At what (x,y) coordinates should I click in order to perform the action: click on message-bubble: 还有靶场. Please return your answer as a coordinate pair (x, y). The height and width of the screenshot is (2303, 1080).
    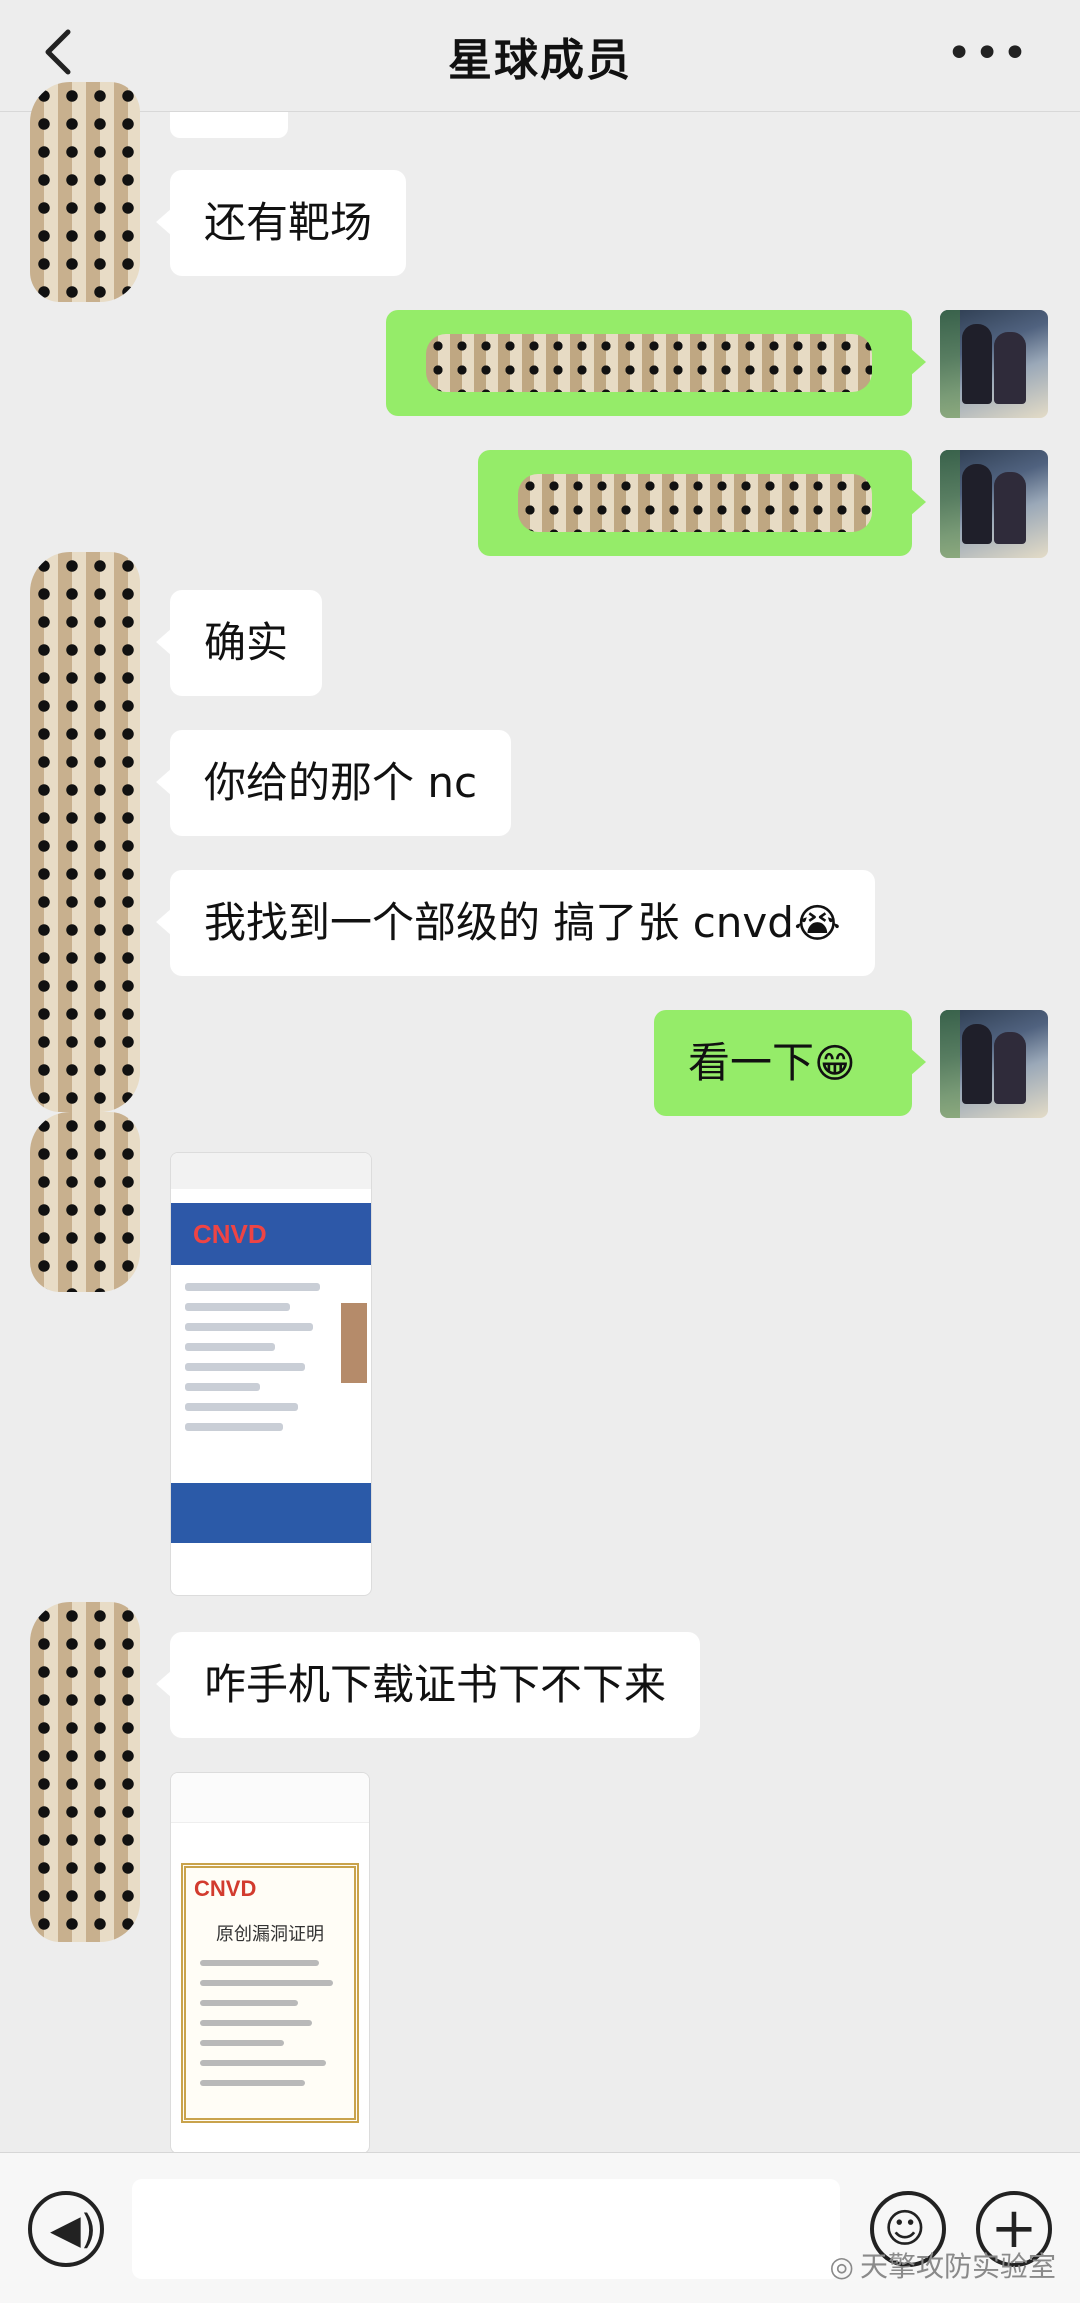
    Looking at the image, I should click on (281, 223).